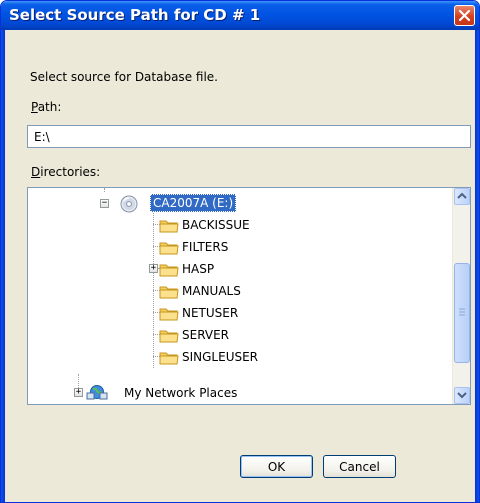 The height and width of the screenshot is (503, 480). I want to click on cancel-button: Cancel, so click(359, 466).